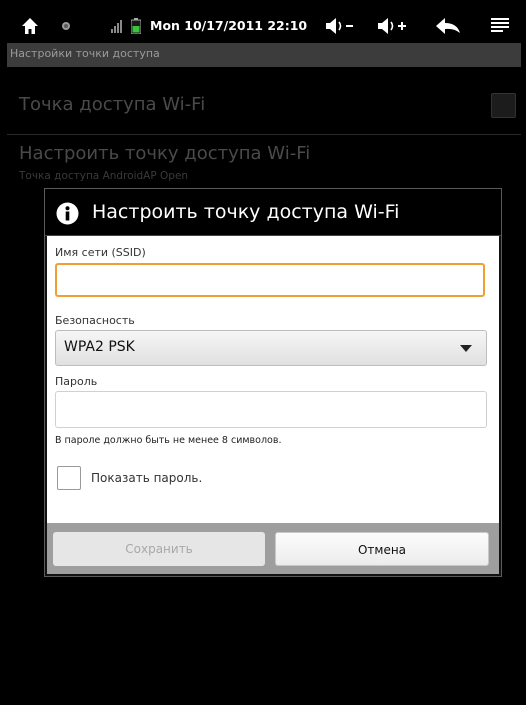 Image resolution: width=526 pixels, height=705 pixels. I want to click on back-icon, so click(448, 25).